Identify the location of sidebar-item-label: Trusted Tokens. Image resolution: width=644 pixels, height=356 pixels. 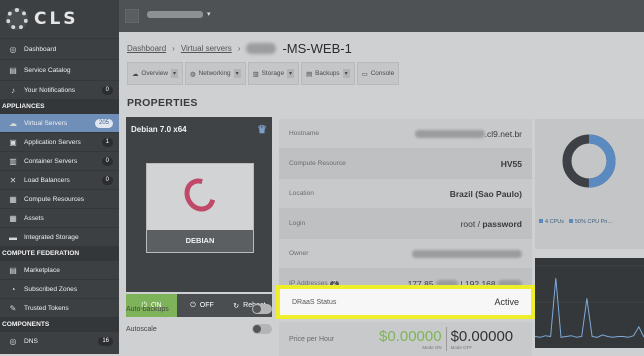
(46, 308).